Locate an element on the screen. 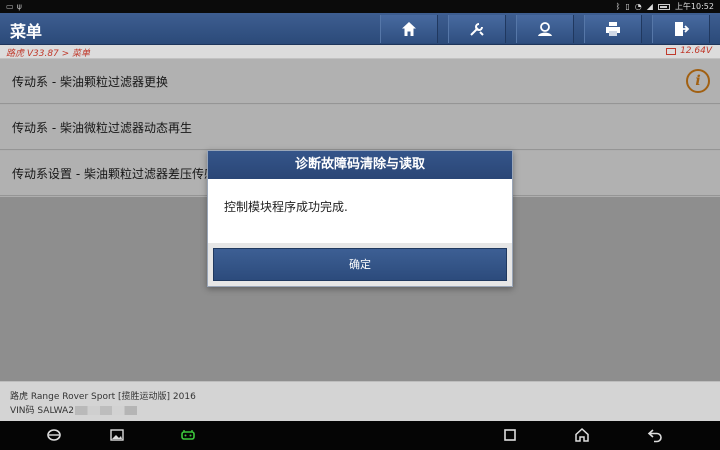 This screenshot has width=720, height=450. user-support-button is located at coordinates (545, 29).